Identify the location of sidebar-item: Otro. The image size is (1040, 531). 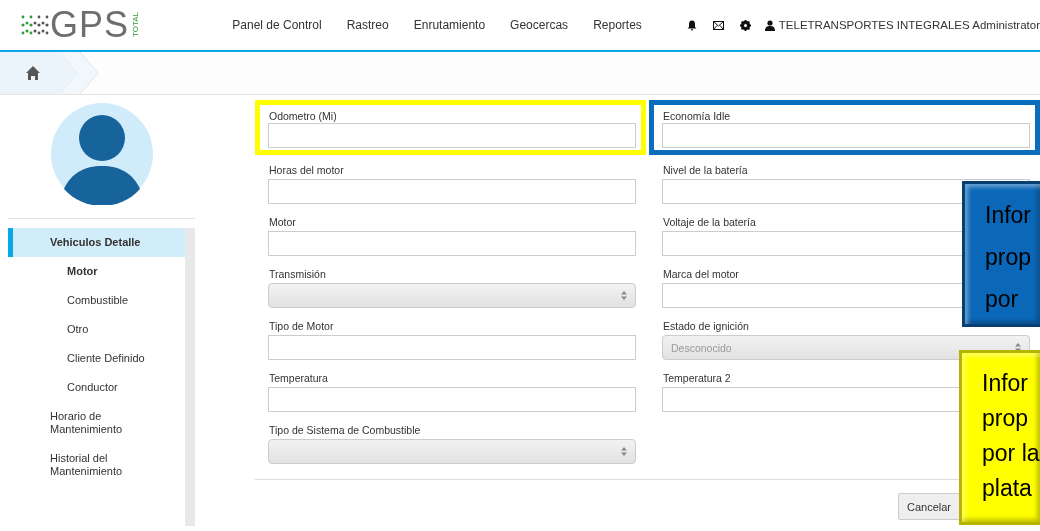
(101, 329).